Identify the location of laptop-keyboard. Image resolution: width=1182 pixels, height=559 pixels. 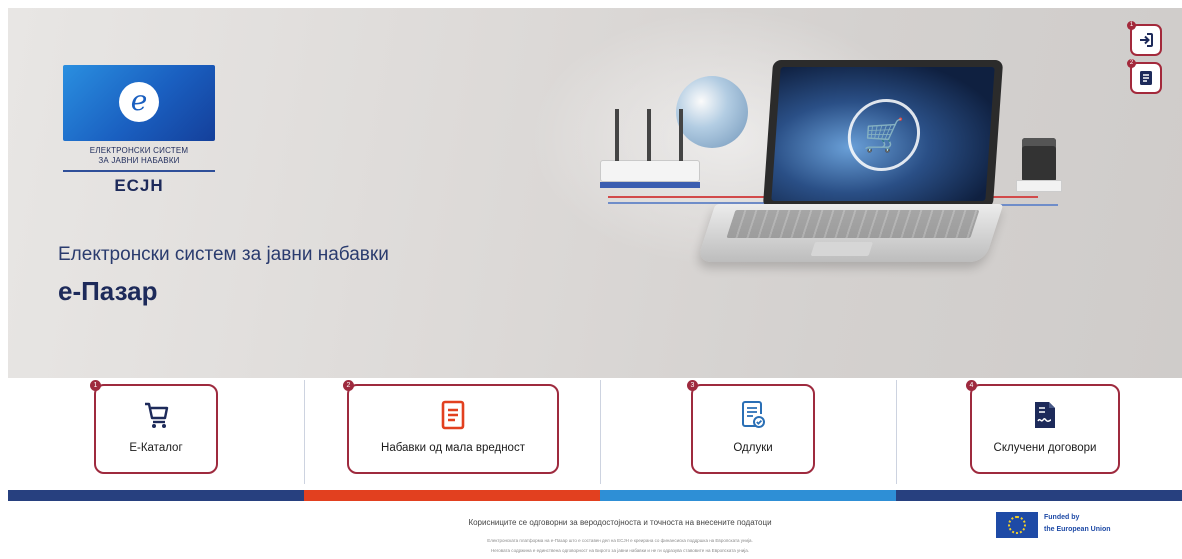
(850, 233).